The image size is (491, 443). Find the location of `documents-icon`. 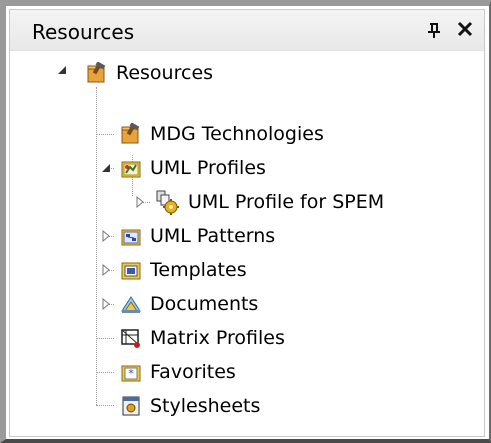

documents-icon is located at coordinates (131, 304).